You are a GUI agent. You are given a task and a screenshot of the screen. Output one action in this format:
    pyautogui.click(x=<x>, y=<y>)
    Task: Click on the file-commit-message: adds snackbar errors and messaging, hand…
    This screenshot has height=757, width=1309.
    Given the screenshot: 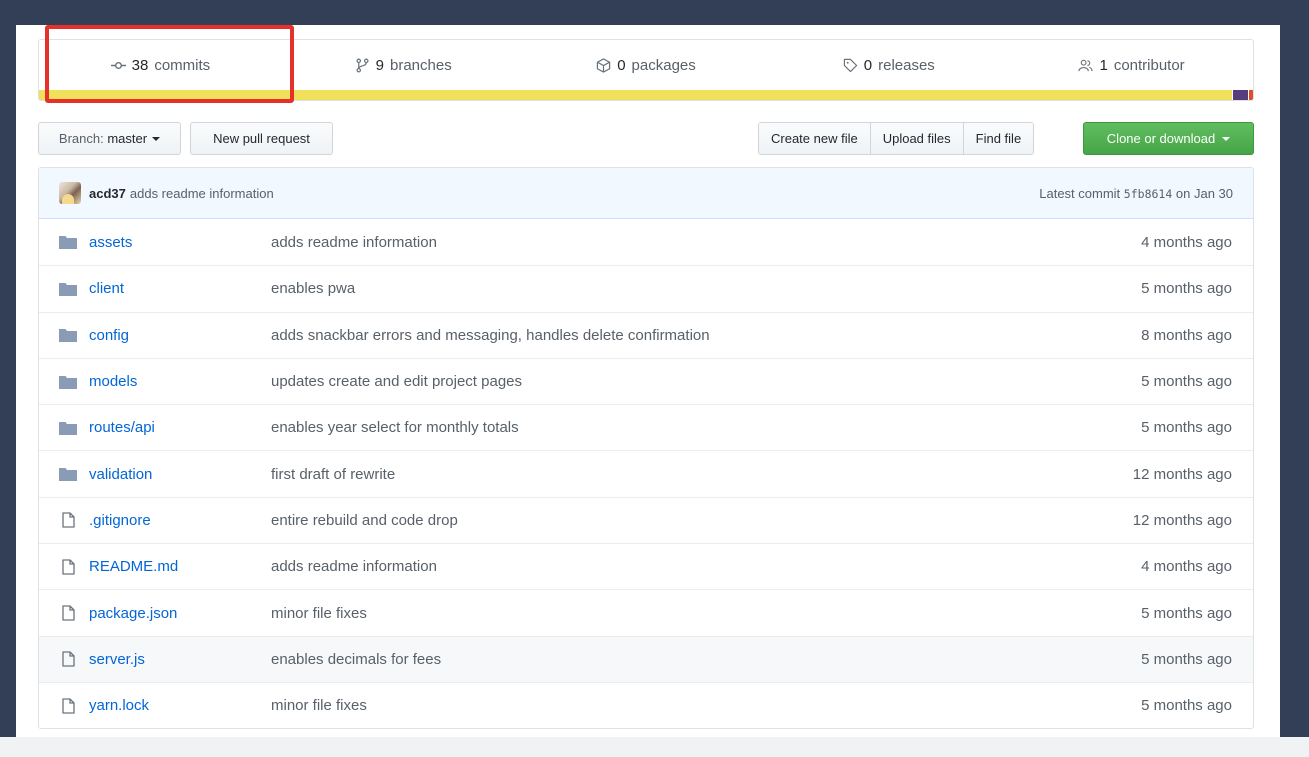 What is the action you would take?
    pyautogui.click(x=682, y=335)
    